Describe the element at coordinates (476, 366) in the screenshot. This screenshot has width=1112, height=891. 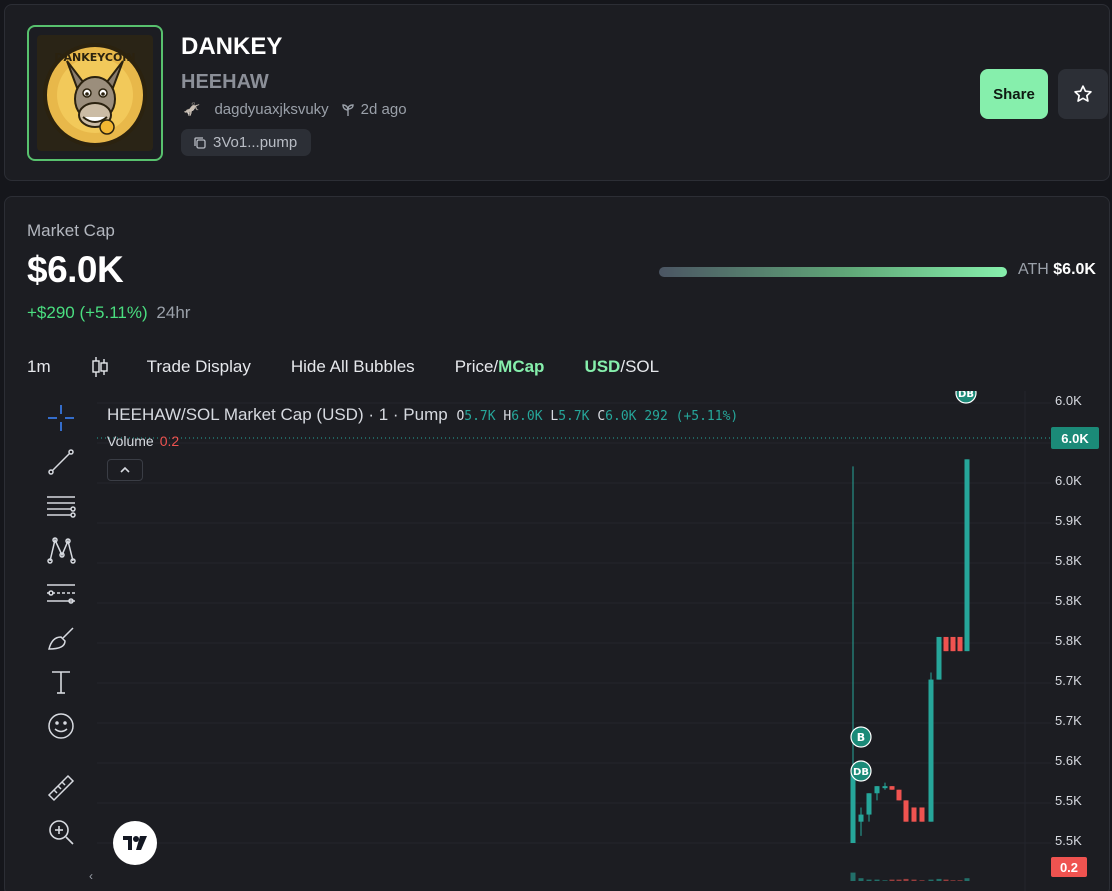
I see `price-option: Price/` at that location.